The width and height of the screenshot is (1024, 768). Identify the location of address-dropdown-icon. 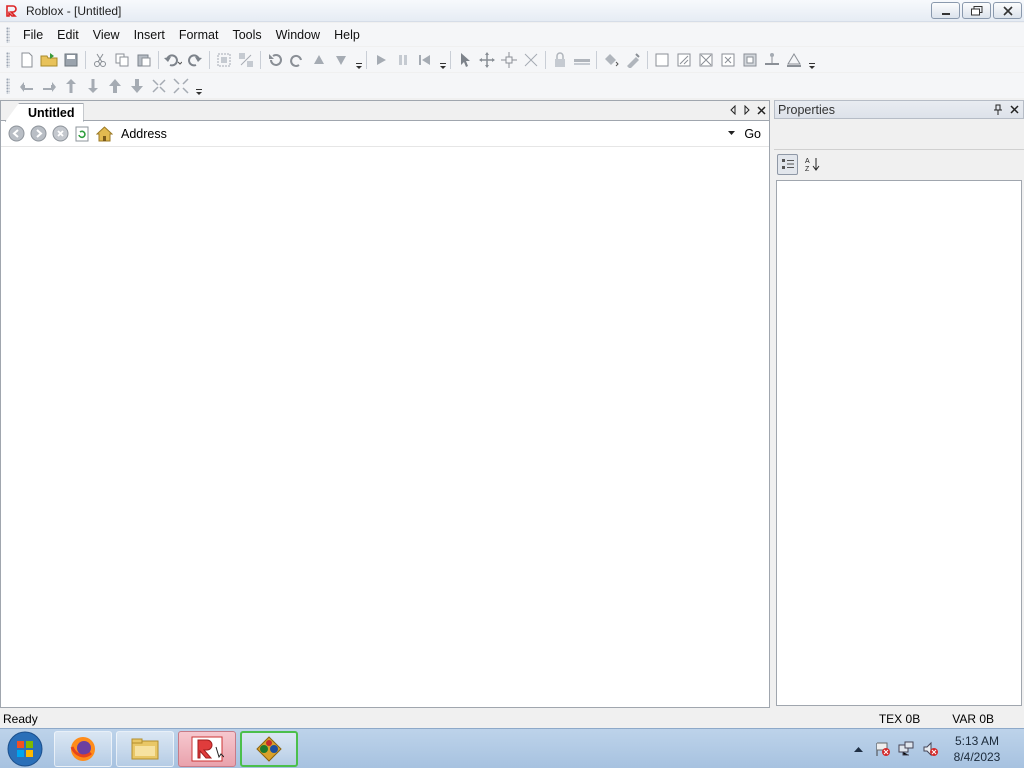
(731, 133).